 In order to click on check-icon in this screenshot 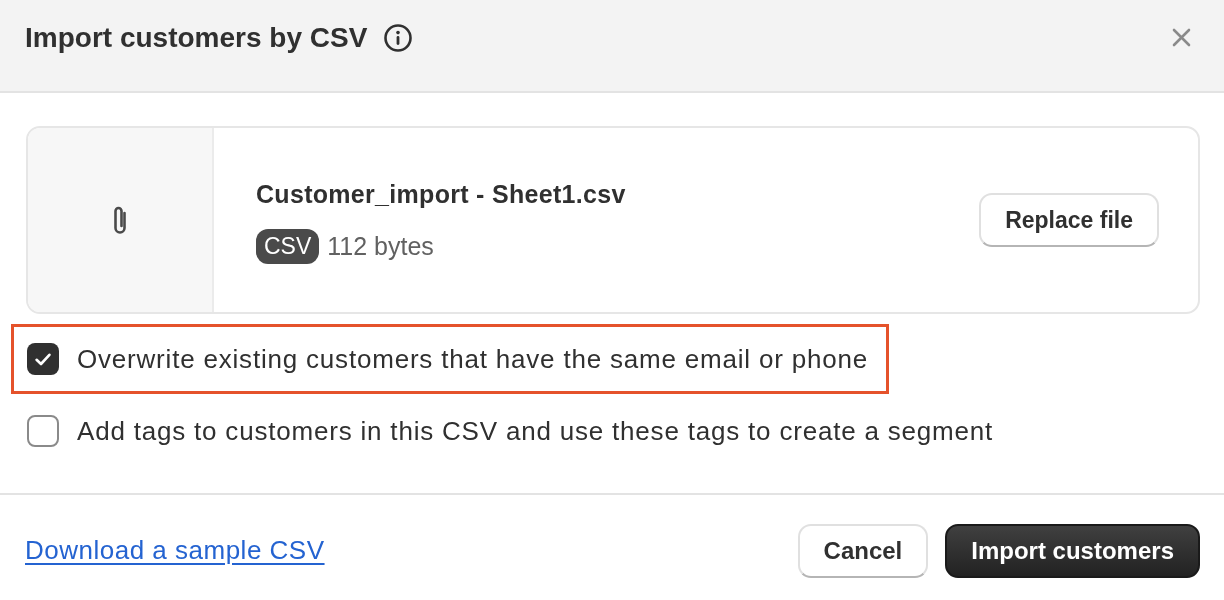, I will do `click(43, 359)`.